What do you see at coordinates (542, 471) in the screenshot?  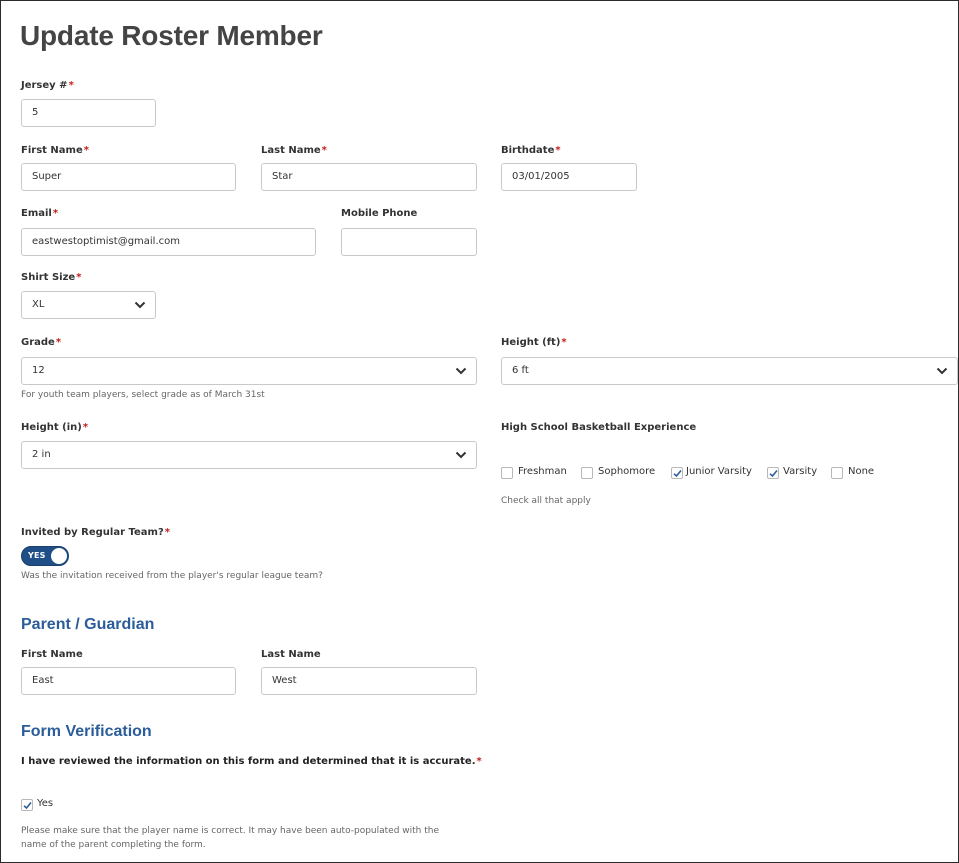 I see `freshman-label: Freshman` at bounding box center [542, 471].